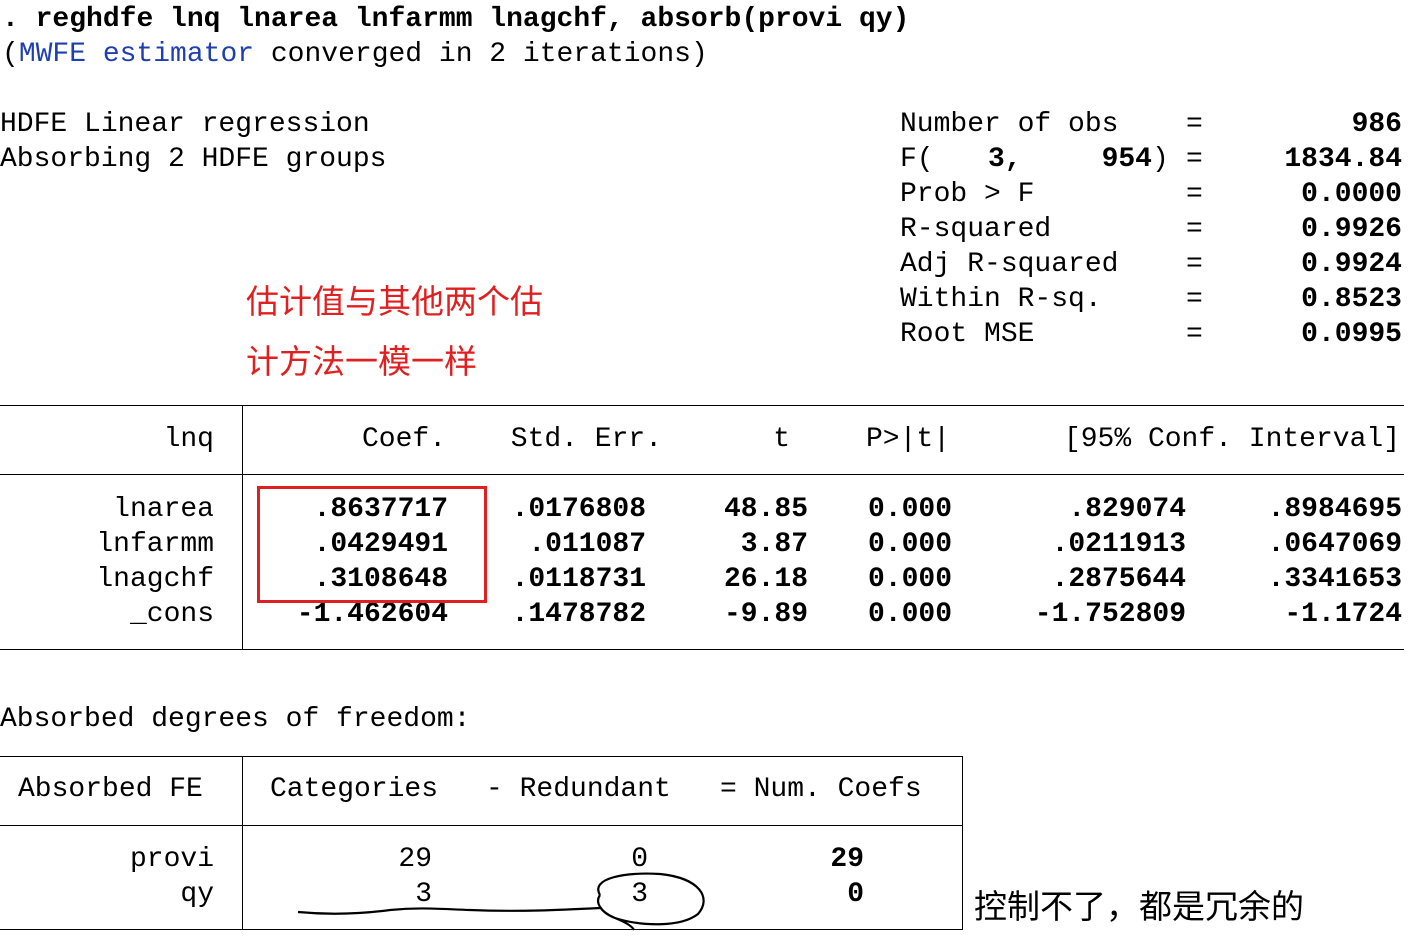 Image resolution: width=1416 pixels, height=945 pixels. What do you see at coordinates (1139, 906) in the screenshot?
I see `black-annotation: 控制不了，都是冗余的` at bounding box center [1139, 906].